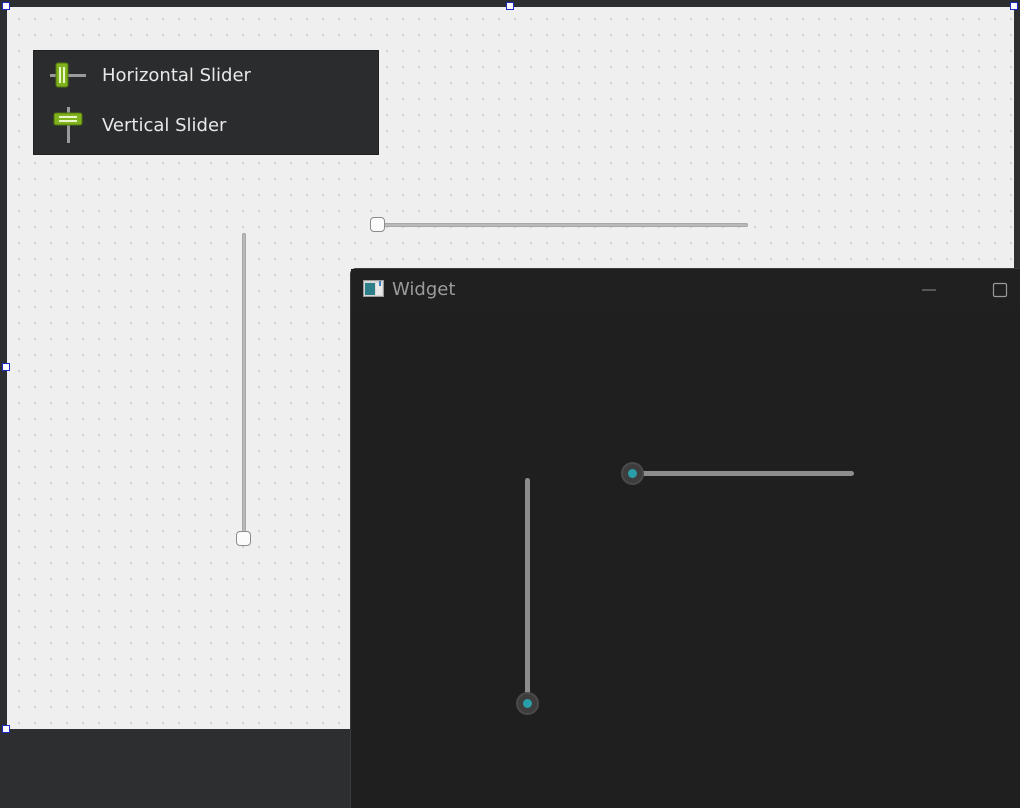  I want to click on window-title: Widget, so click(424, 289).